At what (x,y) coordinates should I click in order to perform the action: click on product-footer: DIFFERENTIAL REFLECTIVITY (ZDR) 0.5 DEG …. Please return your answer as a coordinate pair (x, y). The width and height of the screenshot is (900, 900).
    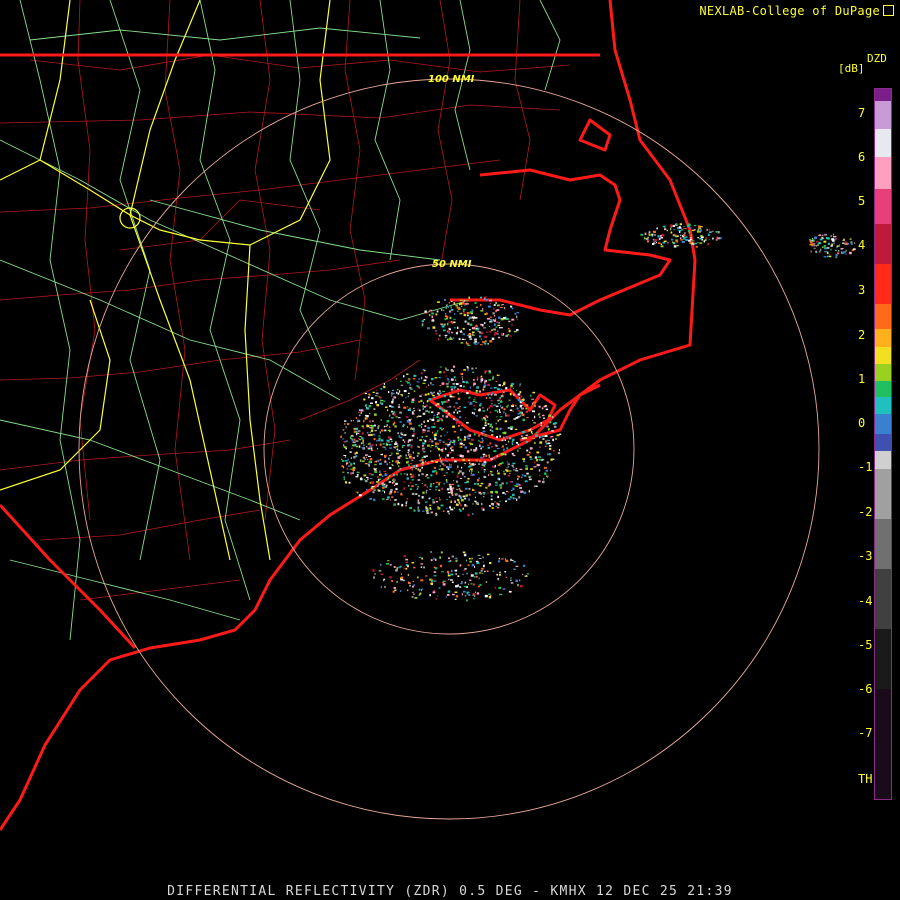
    Looking at the image, I should click on (450, 891).